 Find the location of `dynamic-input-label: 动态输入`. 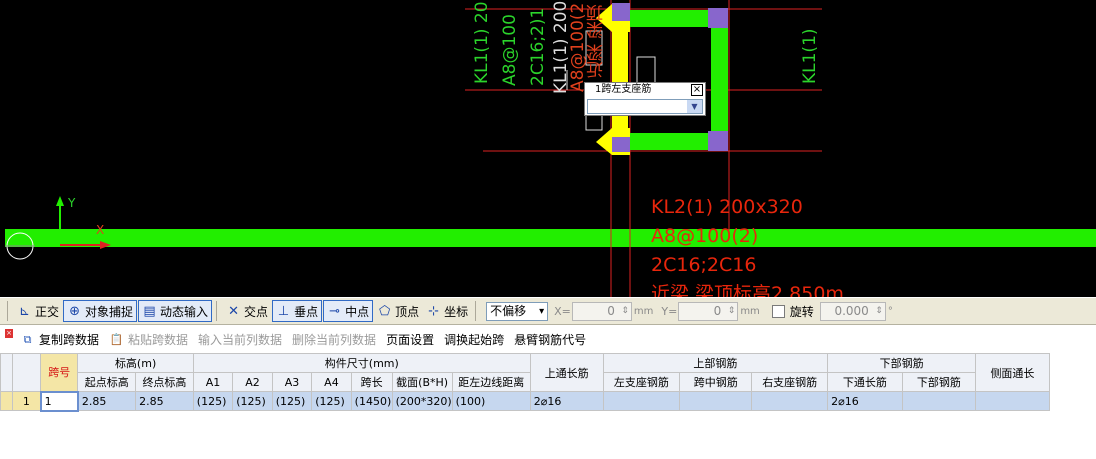

dynamic-input-label: 动态输入 is located at coordinates (184, 311).